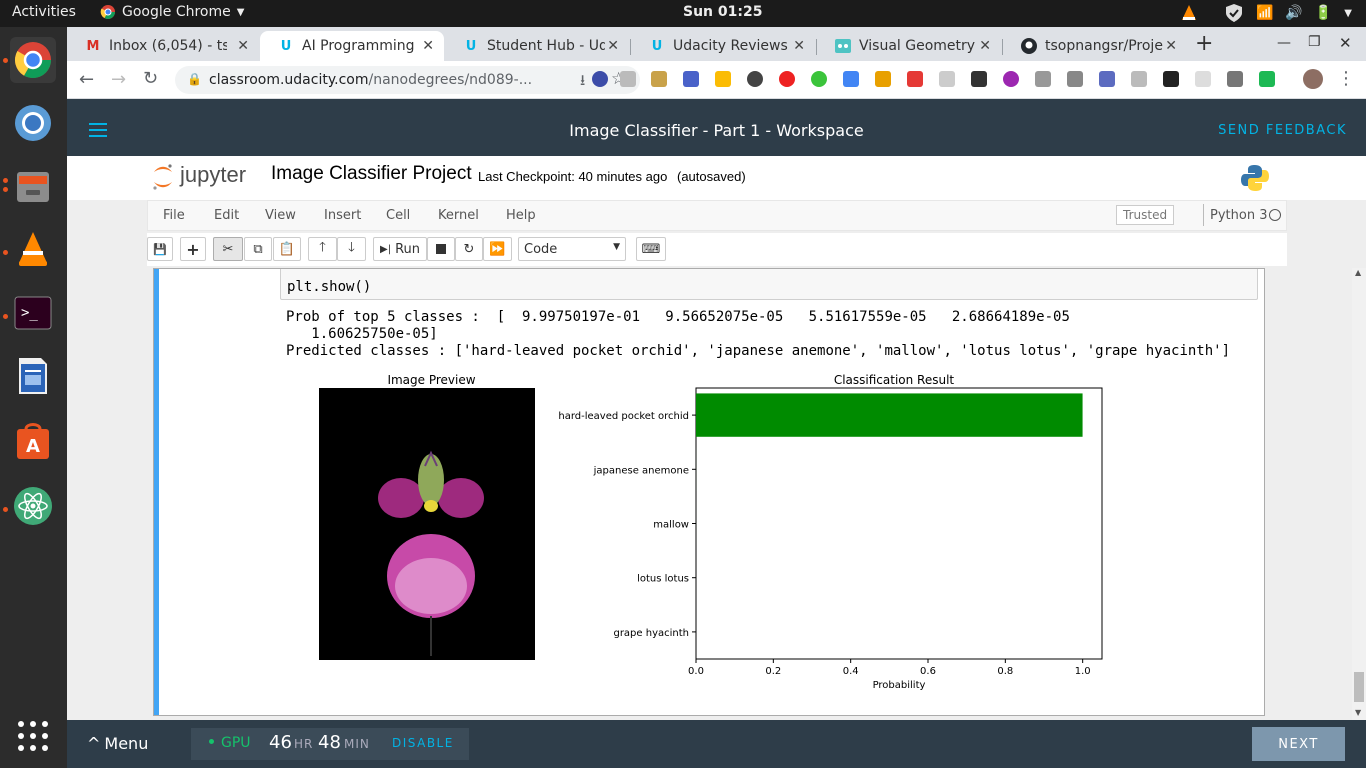 The image size is (1366, 768). I want to click on maximize-button: ❐, so click(1314, 42).